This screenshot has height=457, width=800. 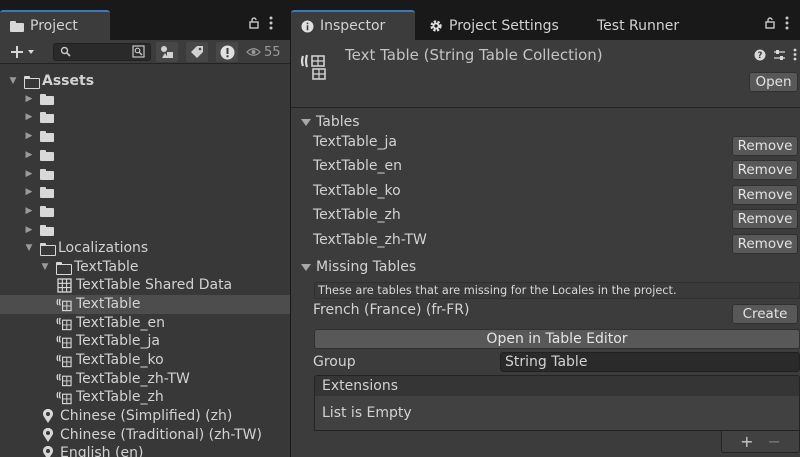 What do you see at coordinates (557, 339) in the screenshot?
I see `open-in-table-editor-button: Open in Table Editor` at bounding box center [557, 339].